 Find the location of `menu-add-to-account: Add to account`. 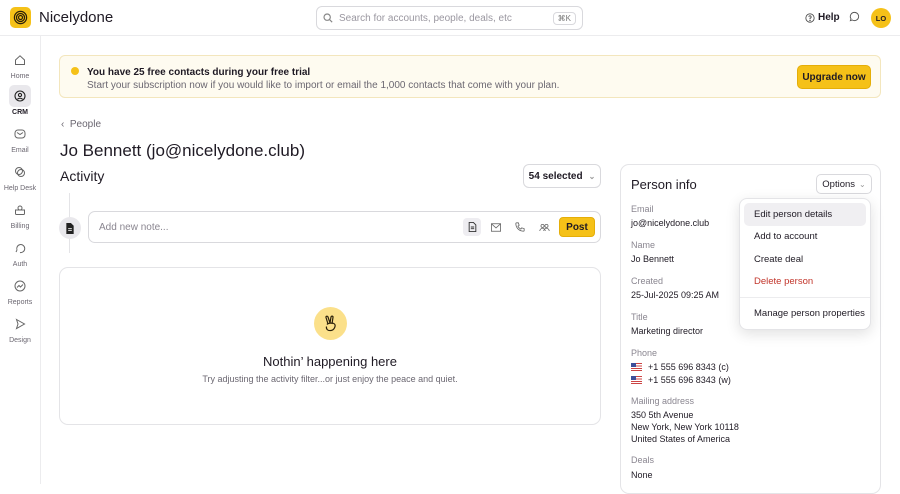

menu-add-to-account: Add to account is located at coordinates (805, 237).